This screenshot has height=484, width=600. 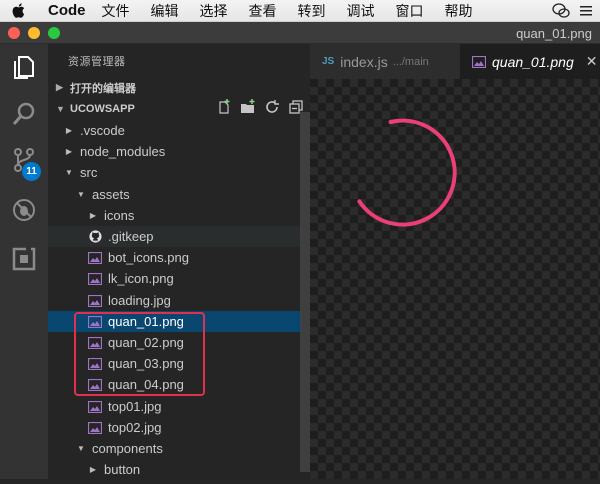 I want to click on explorer-icon, so click(x=24, y=68).